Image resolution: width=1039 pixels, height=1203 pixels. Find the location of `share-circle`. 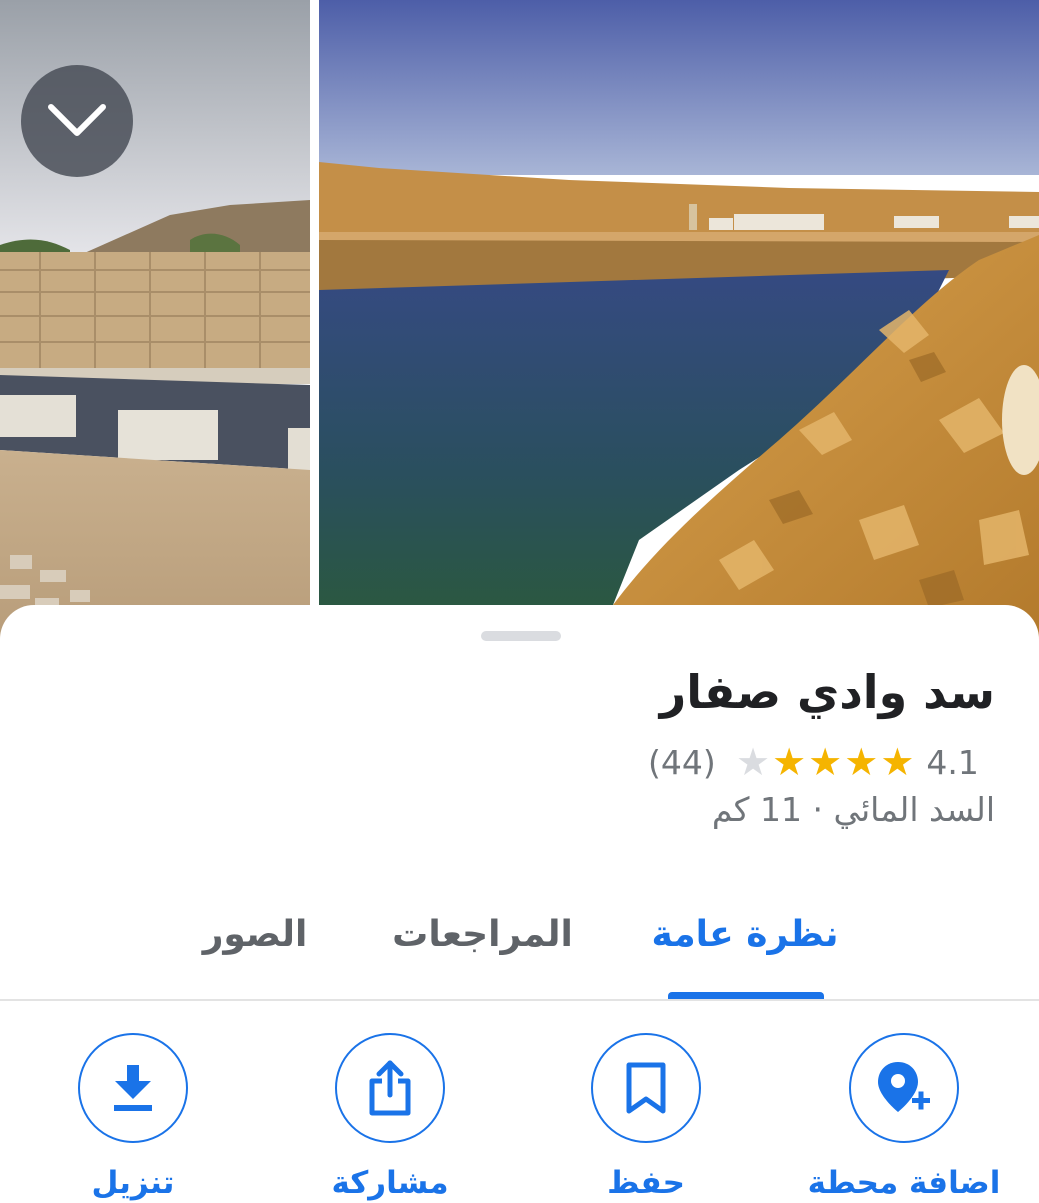

share-circle is located at coordinates (390, 1088).